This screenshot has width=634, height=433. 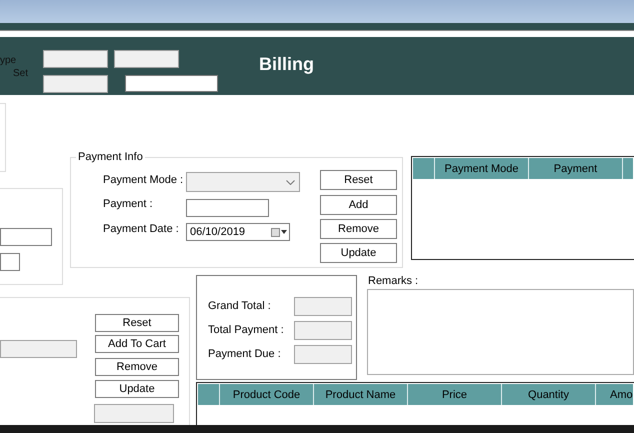 What do you see at coordinates (275, 232) in the screenshot?
I see `calendar-icon` at bounding box center [275, 232].